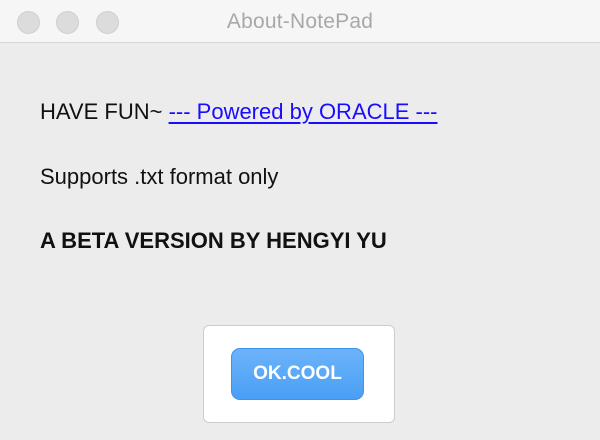  I want to click on ok-cool-button: OK.COOL, so click(297, 374).